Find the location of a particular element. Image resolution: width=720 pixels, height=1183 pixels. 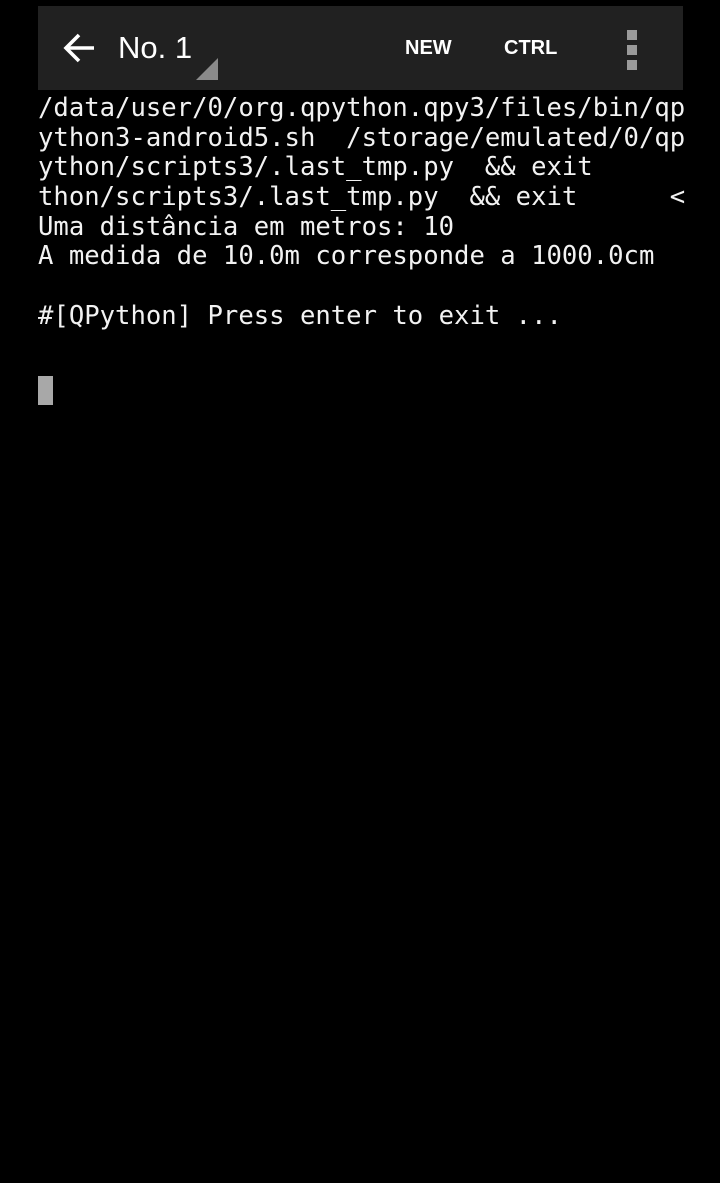

terminal-toolbar: No. 1 NEW CTRL is located at coordinates (360, 48).